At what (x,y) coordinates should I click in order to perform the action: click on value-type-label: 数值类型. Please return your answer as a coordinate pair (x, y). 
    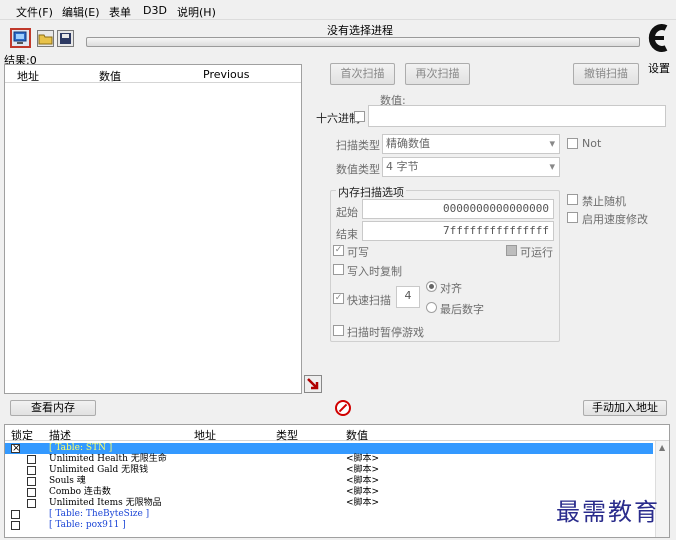
    Looking at the image, I should click on (358, 169).